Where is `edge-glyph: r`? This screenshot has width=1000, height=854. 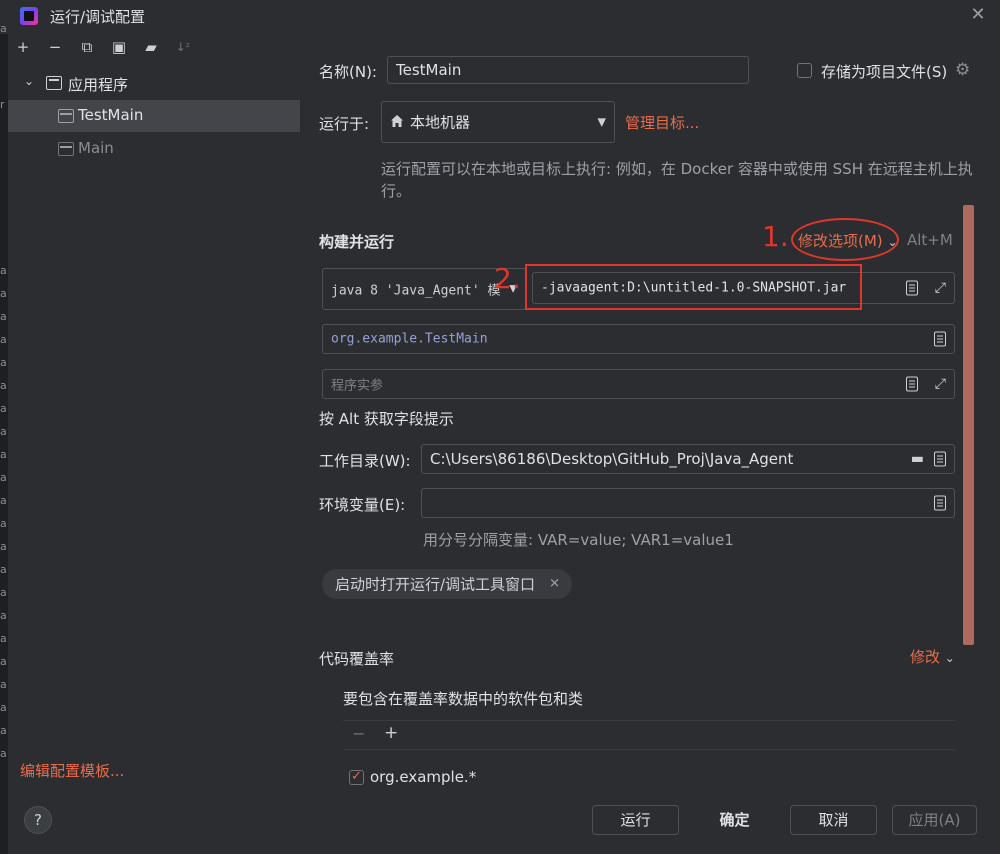 edge-glyph: r is located at coordinates (2, 104).